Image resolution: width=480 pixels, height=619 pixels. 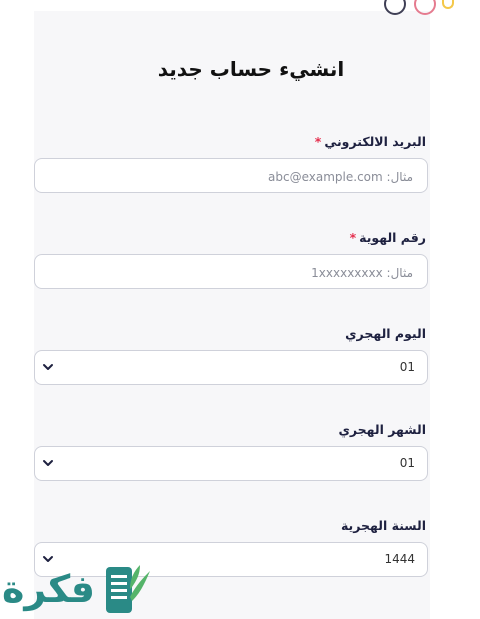 I want to click on email-field, so click(x=231, y=176).